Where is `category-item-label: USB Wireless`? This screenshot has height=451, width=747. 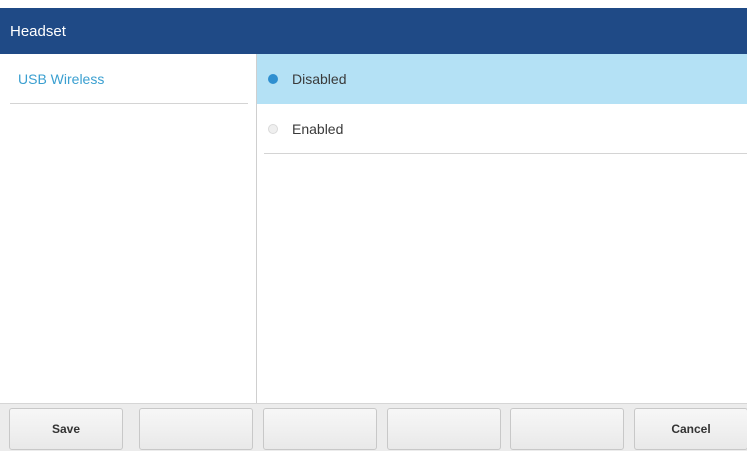
category-item-label: USB Wireless is located at coordinates (61, 78).